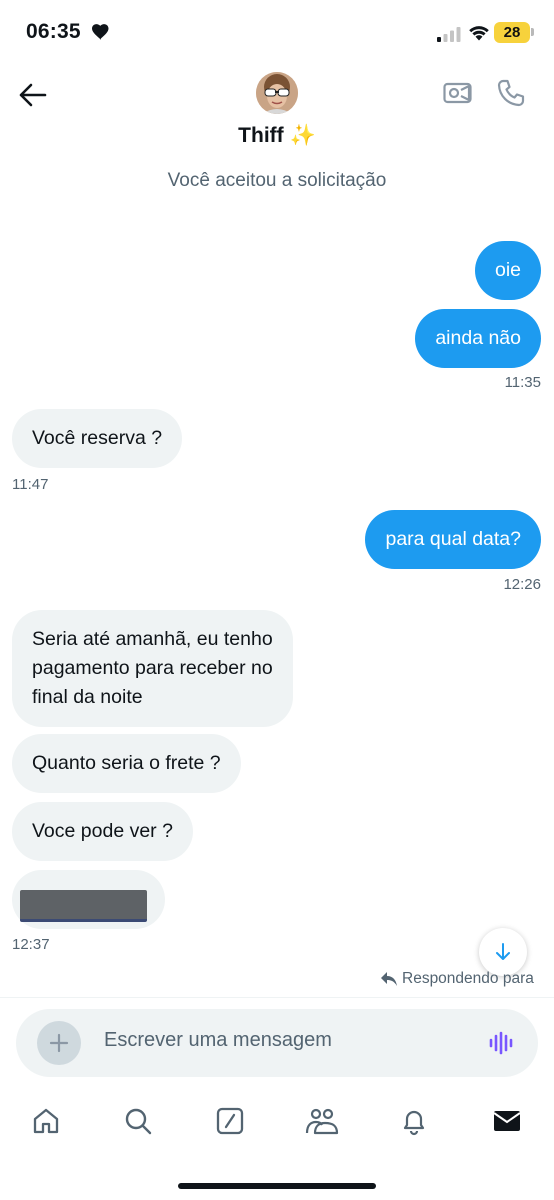 The width and height of the screenshot is (554, 1200). I want to click on status-time: 06:35, so click(53, 31).